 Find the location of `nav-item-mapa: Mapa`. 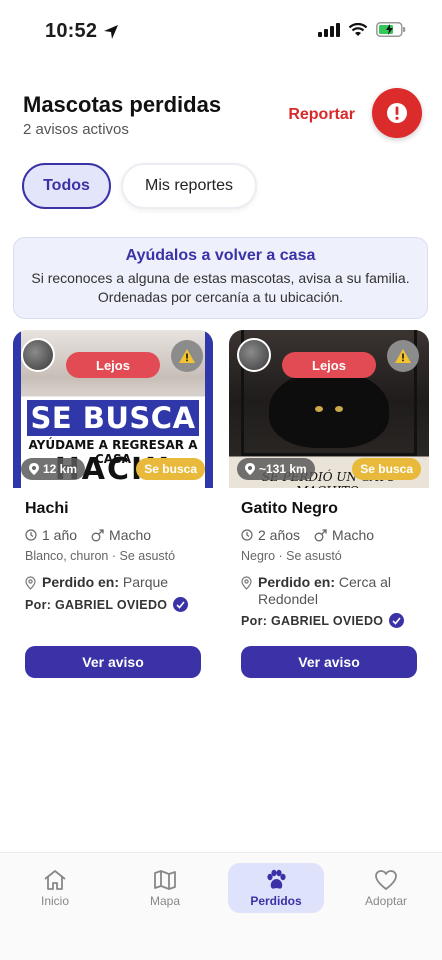

nav-item-mapa: Mapa is located at coordinates (165, 888).